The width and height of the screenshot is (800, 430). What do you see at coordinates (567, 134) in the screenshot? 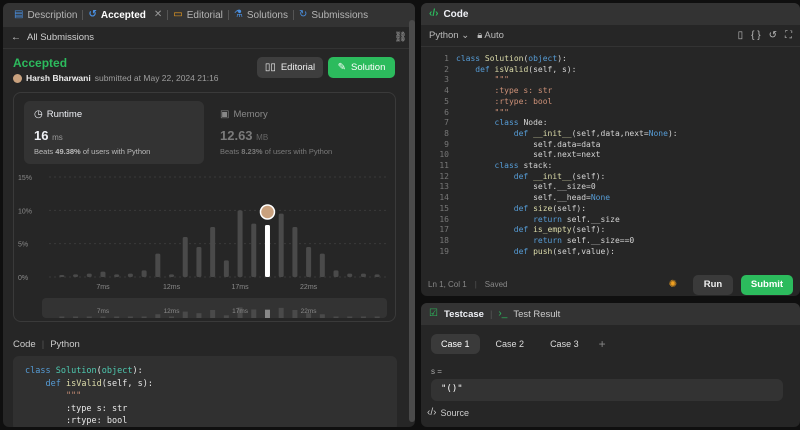
I see `code-line: def __init__(self,data,next=None):` at bounding box center [567, 134].